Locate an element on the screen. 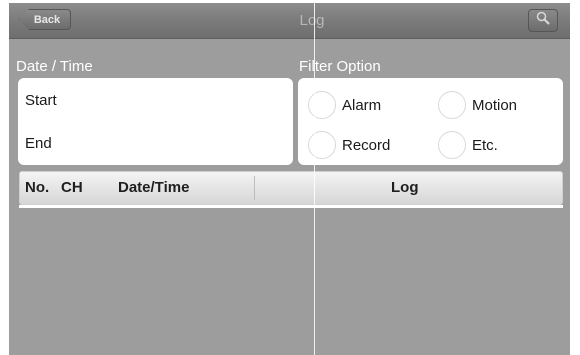 This screenshot has width=580, height=355. log-table-header: No. CH Date/Time Log is located at coordinates (291, 188).